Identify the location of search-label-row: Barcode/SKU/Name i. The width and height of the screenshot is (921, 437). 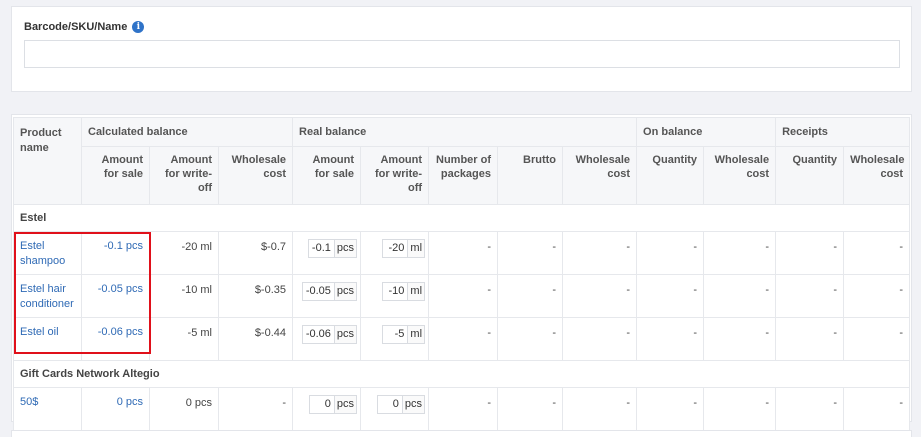
(84, 27).